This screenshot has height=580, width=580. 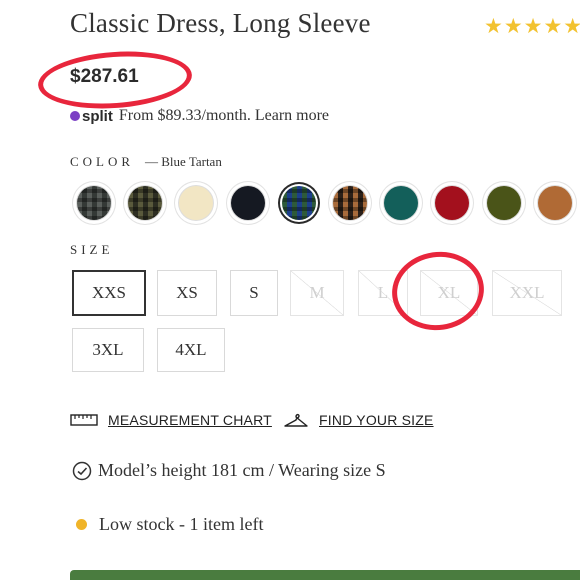 What do you see at coordinates (183, 161) in the screenshot?
I see `color-selected-value: — Blue Tartan` at bounding box center [183, 161].